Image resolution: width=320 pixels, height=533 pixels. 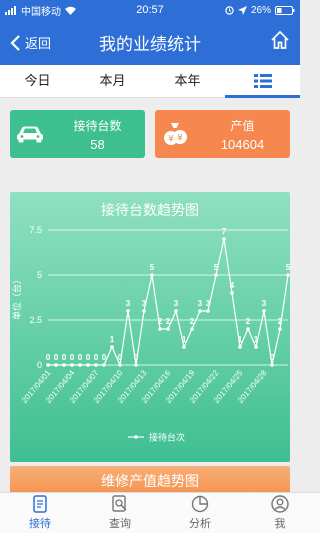 I want to click on pie-chart-icon, so click(x=200, y=504).